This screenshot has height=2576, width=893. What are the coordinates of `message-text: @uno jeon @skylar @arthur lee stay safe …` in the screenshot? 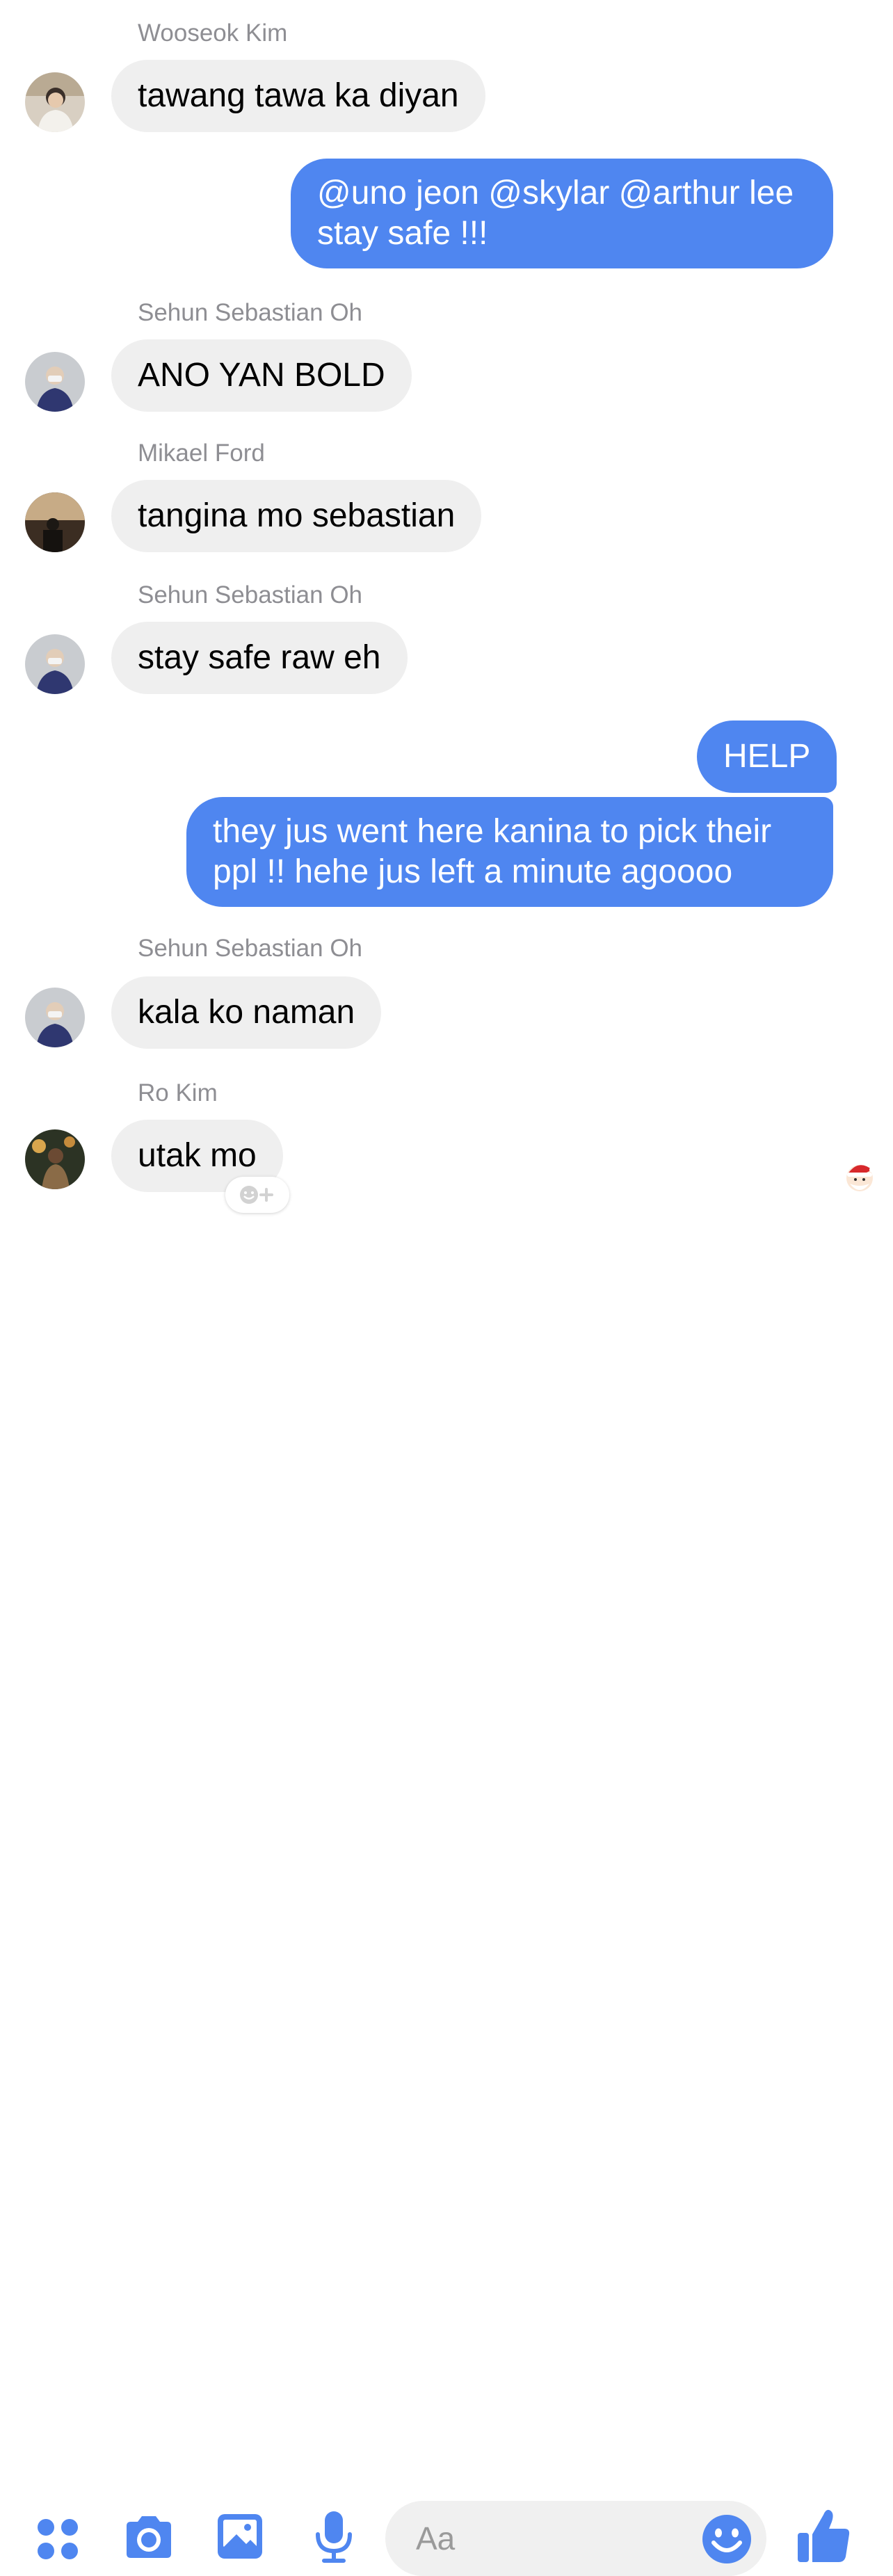 It's located at (555, 213).